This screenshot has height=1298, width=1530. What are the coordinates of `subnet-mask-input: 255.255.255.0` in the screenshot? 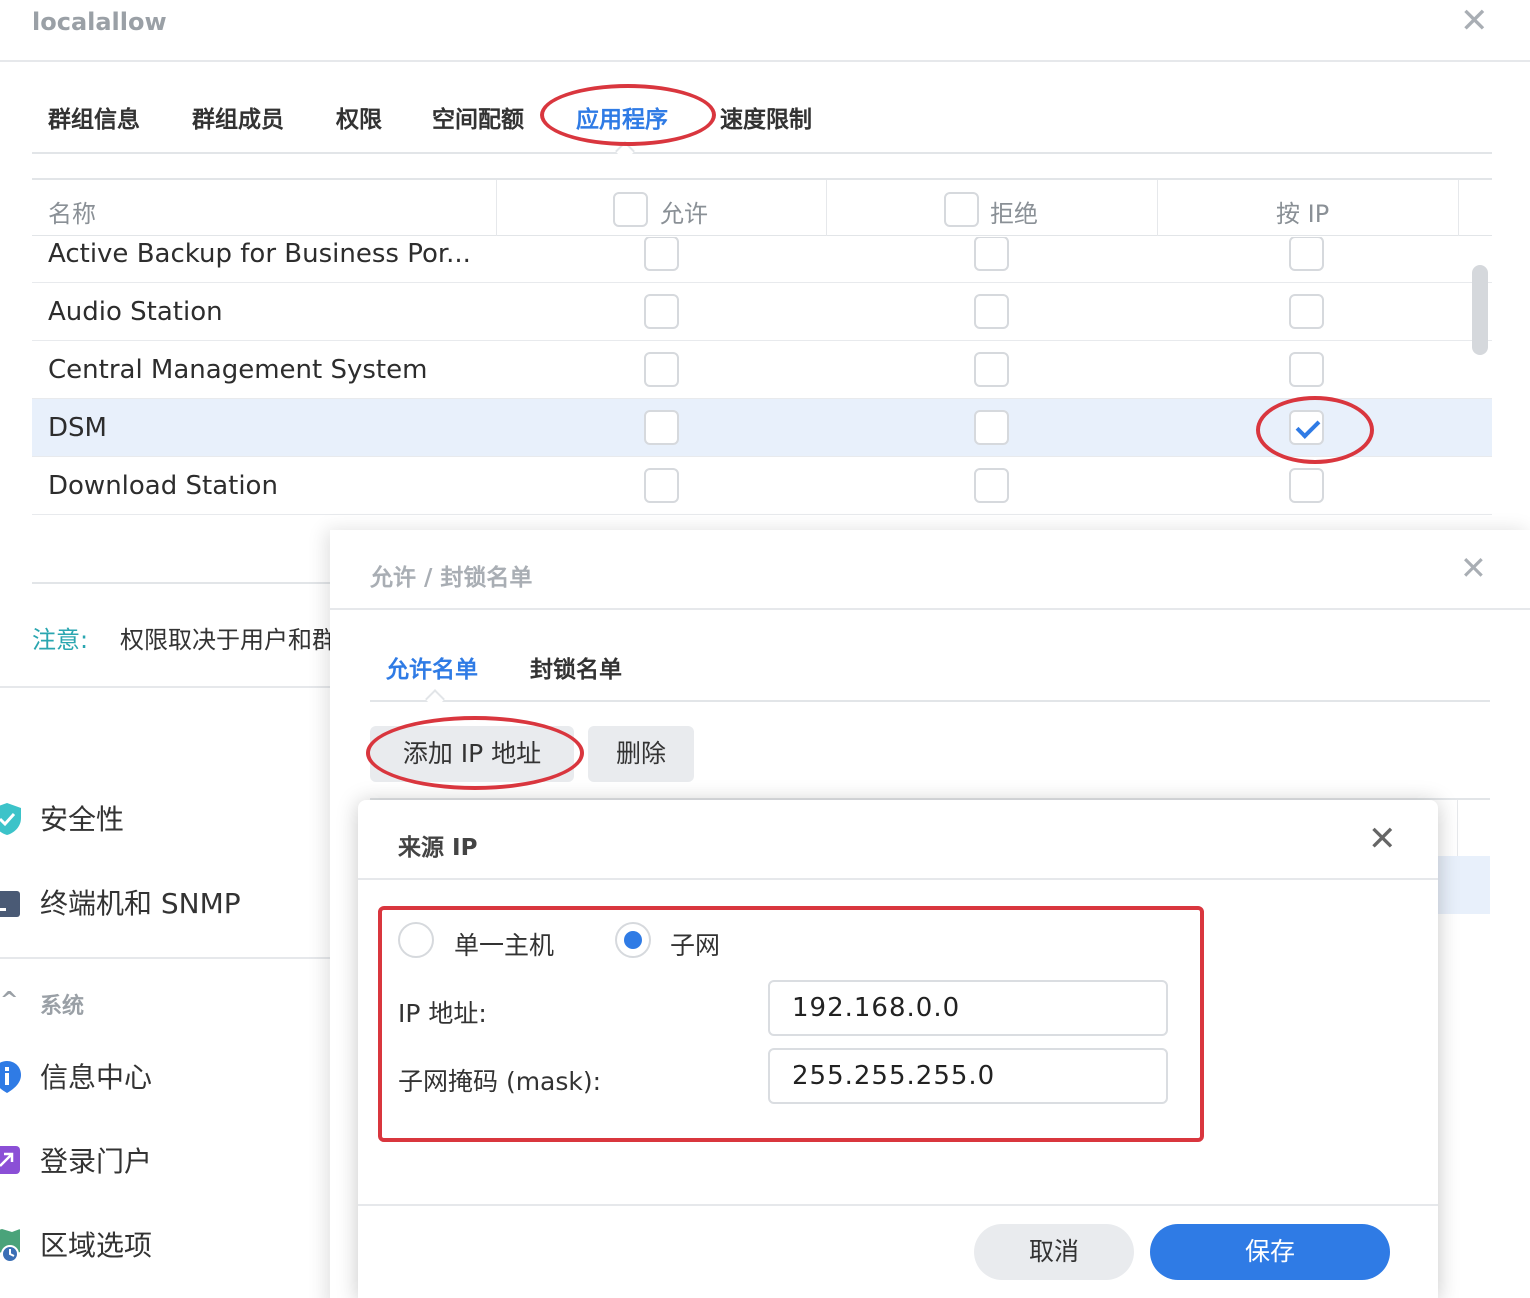 It's located at (968, 1076).